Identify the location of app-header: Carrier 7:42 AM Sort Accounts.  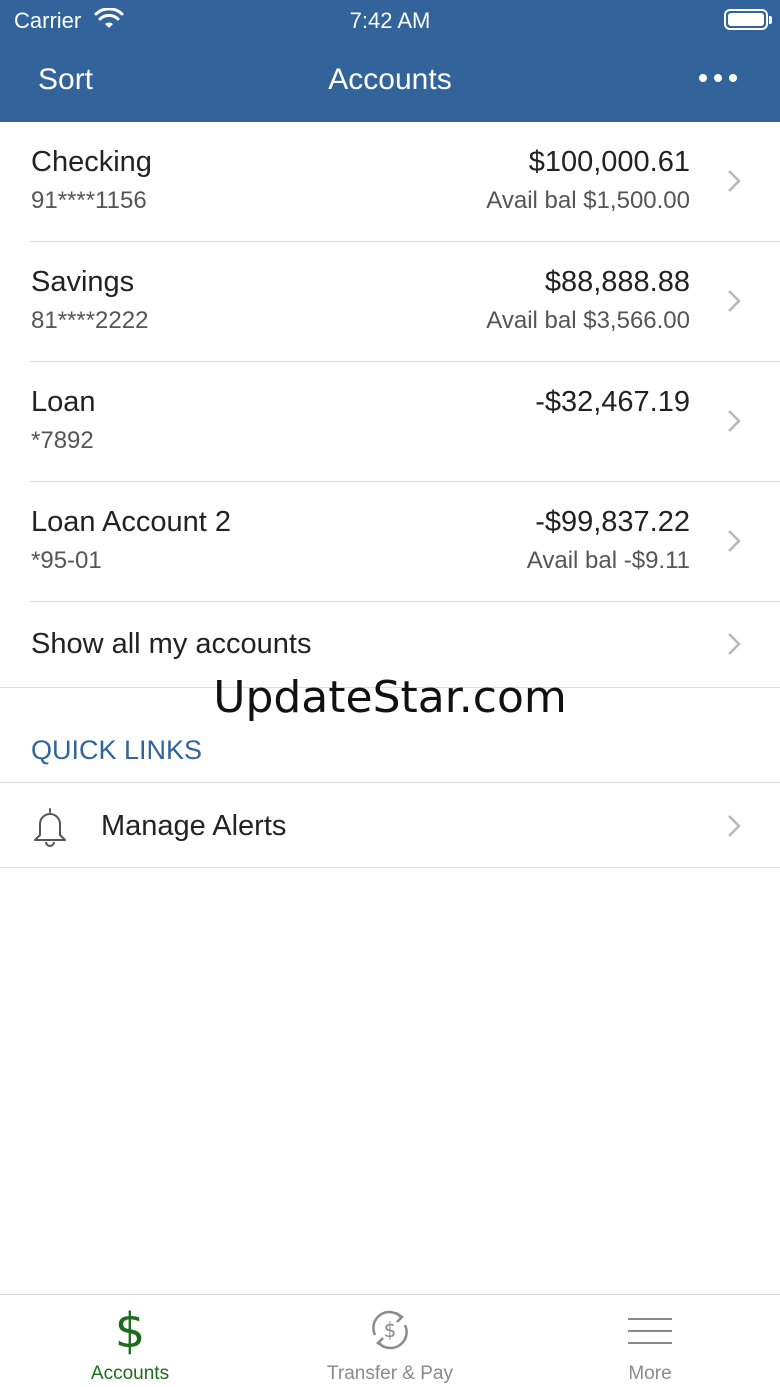
(390, 61).